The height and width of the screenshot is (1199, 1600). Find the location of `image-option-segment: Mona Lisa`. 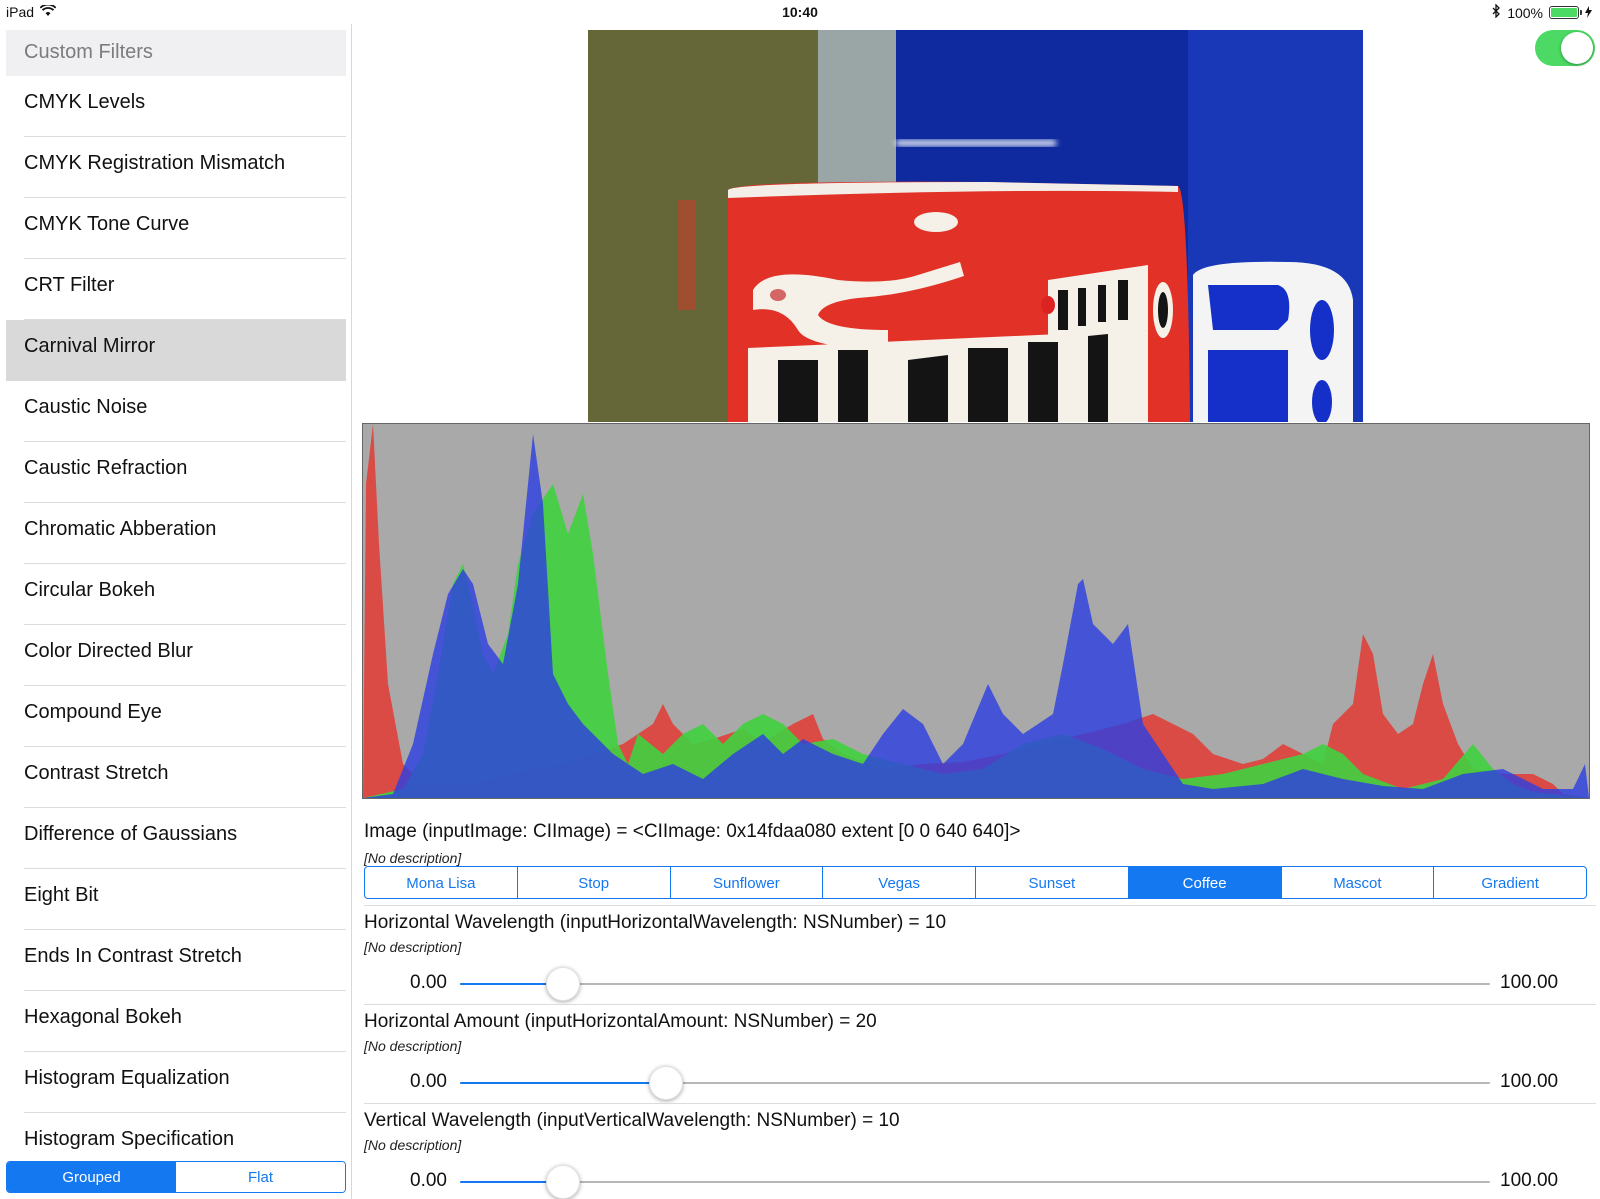

image-option-segment: Mona Lisa is located at coordinates (441, 882).